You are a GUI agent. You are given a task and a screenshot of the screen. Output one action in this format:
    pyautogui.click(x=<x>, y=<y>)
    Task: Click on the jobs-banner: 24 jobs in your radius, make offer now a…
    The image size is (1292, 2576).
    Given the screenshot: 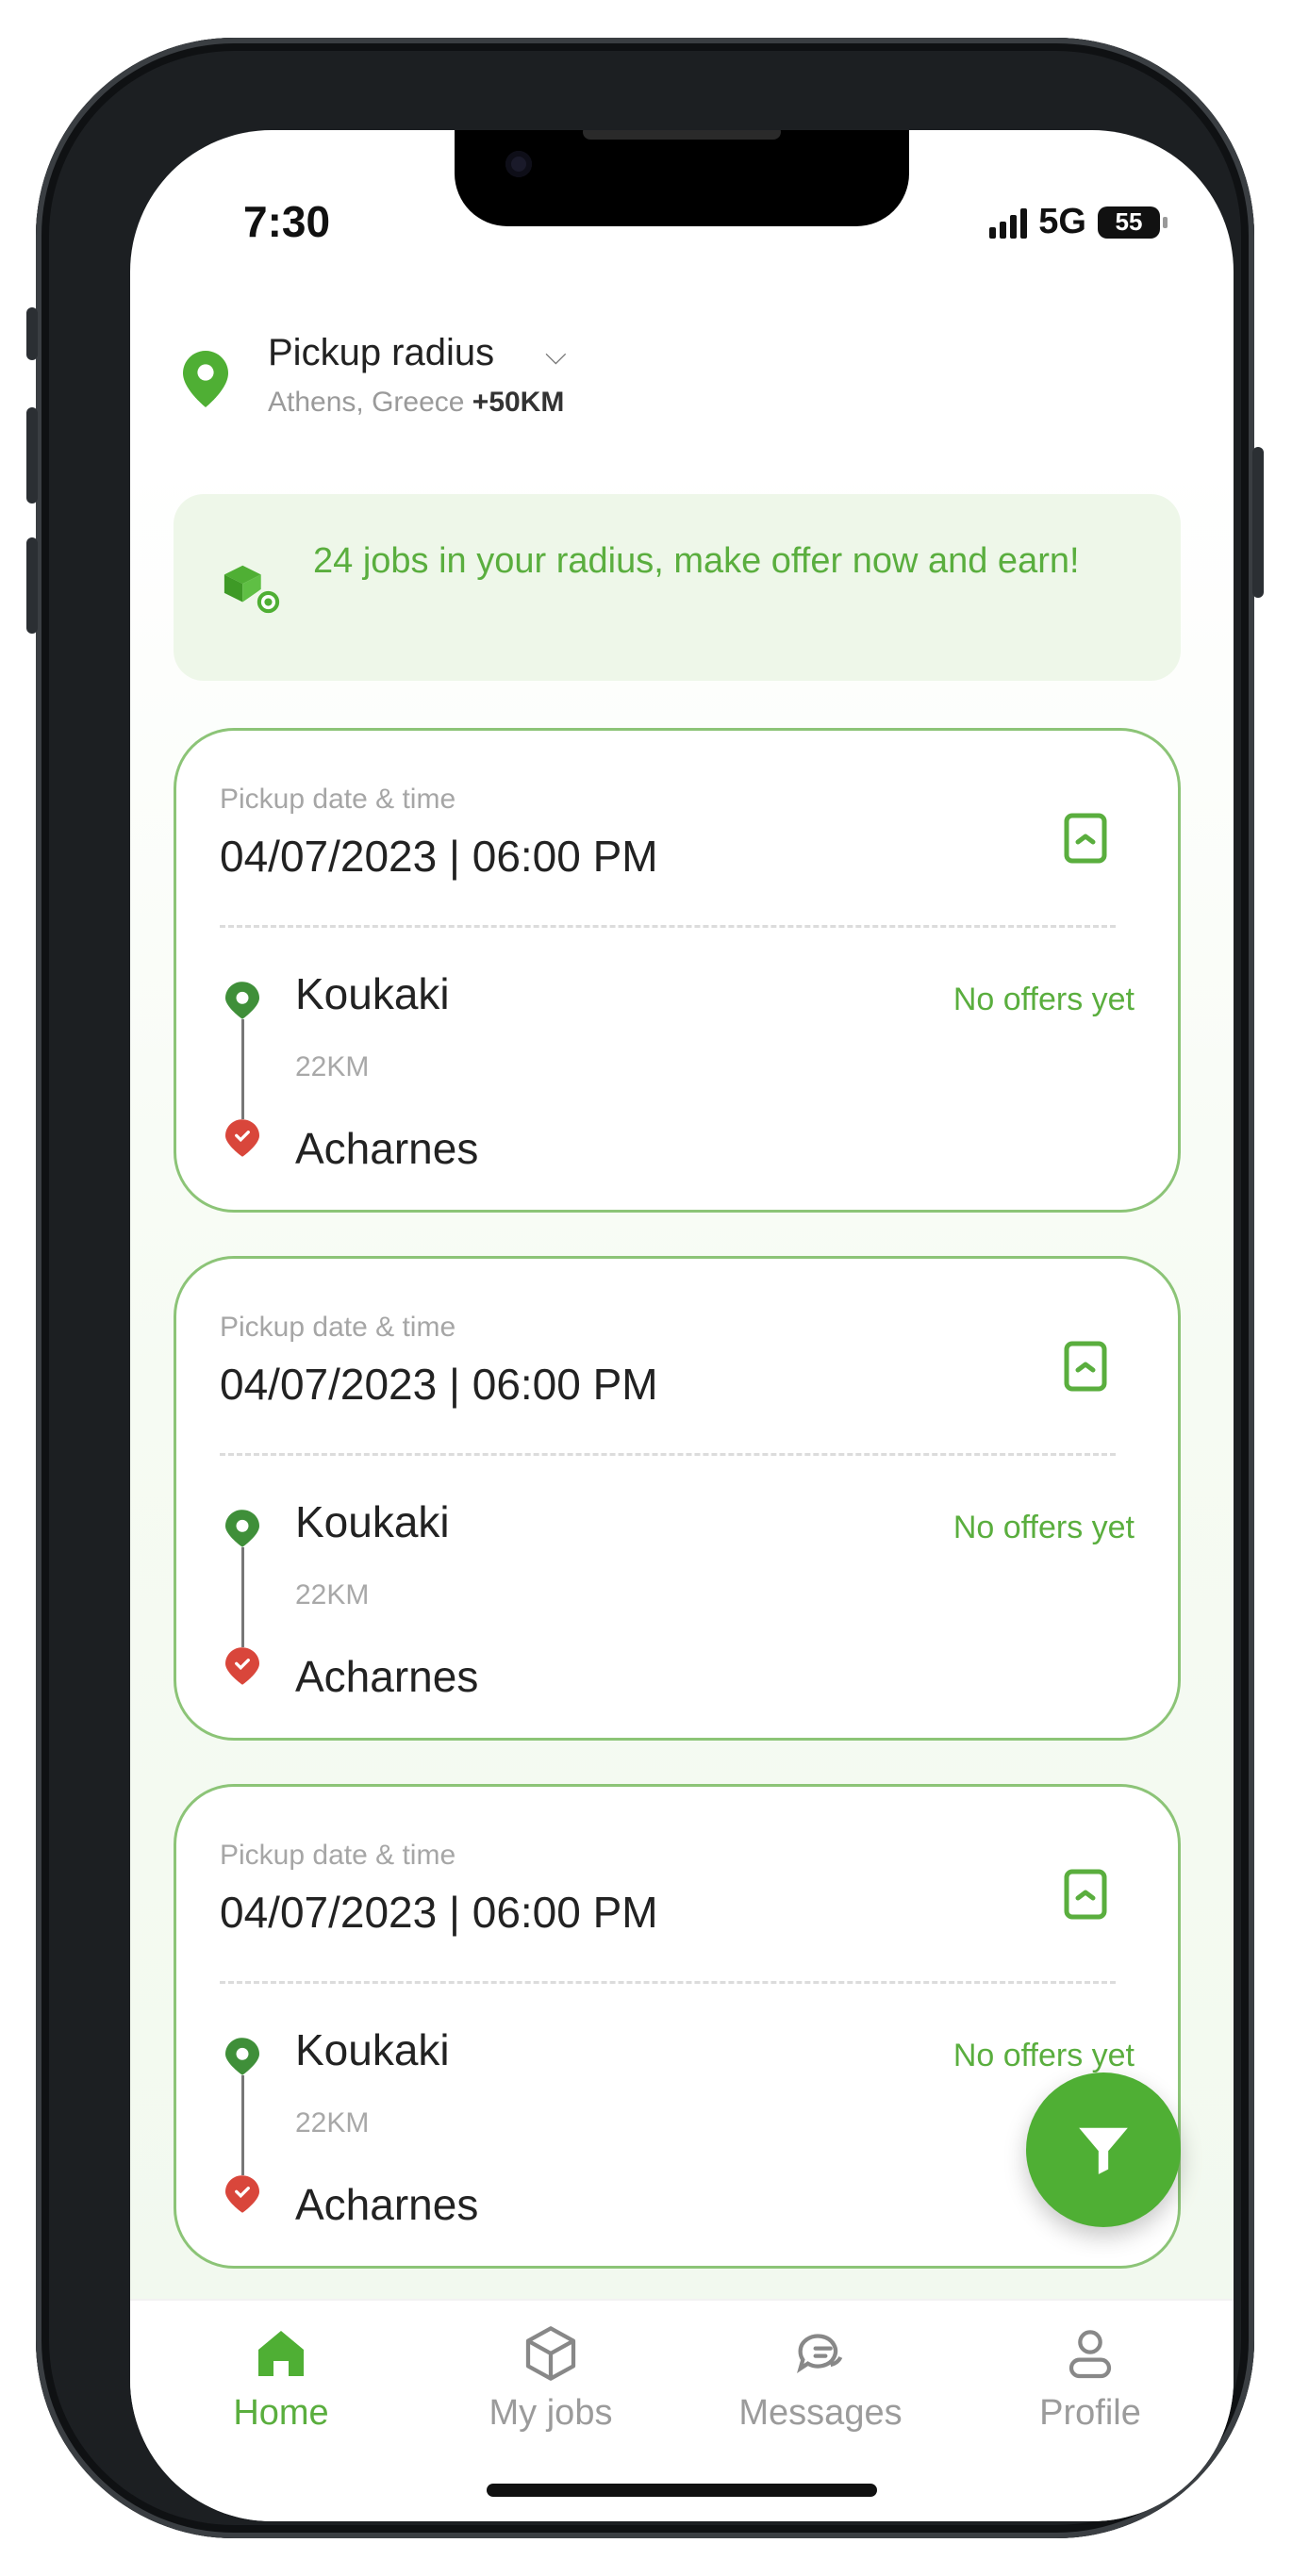 What is the action you would take?
    pyautogui.click(x=678, y=587)
    